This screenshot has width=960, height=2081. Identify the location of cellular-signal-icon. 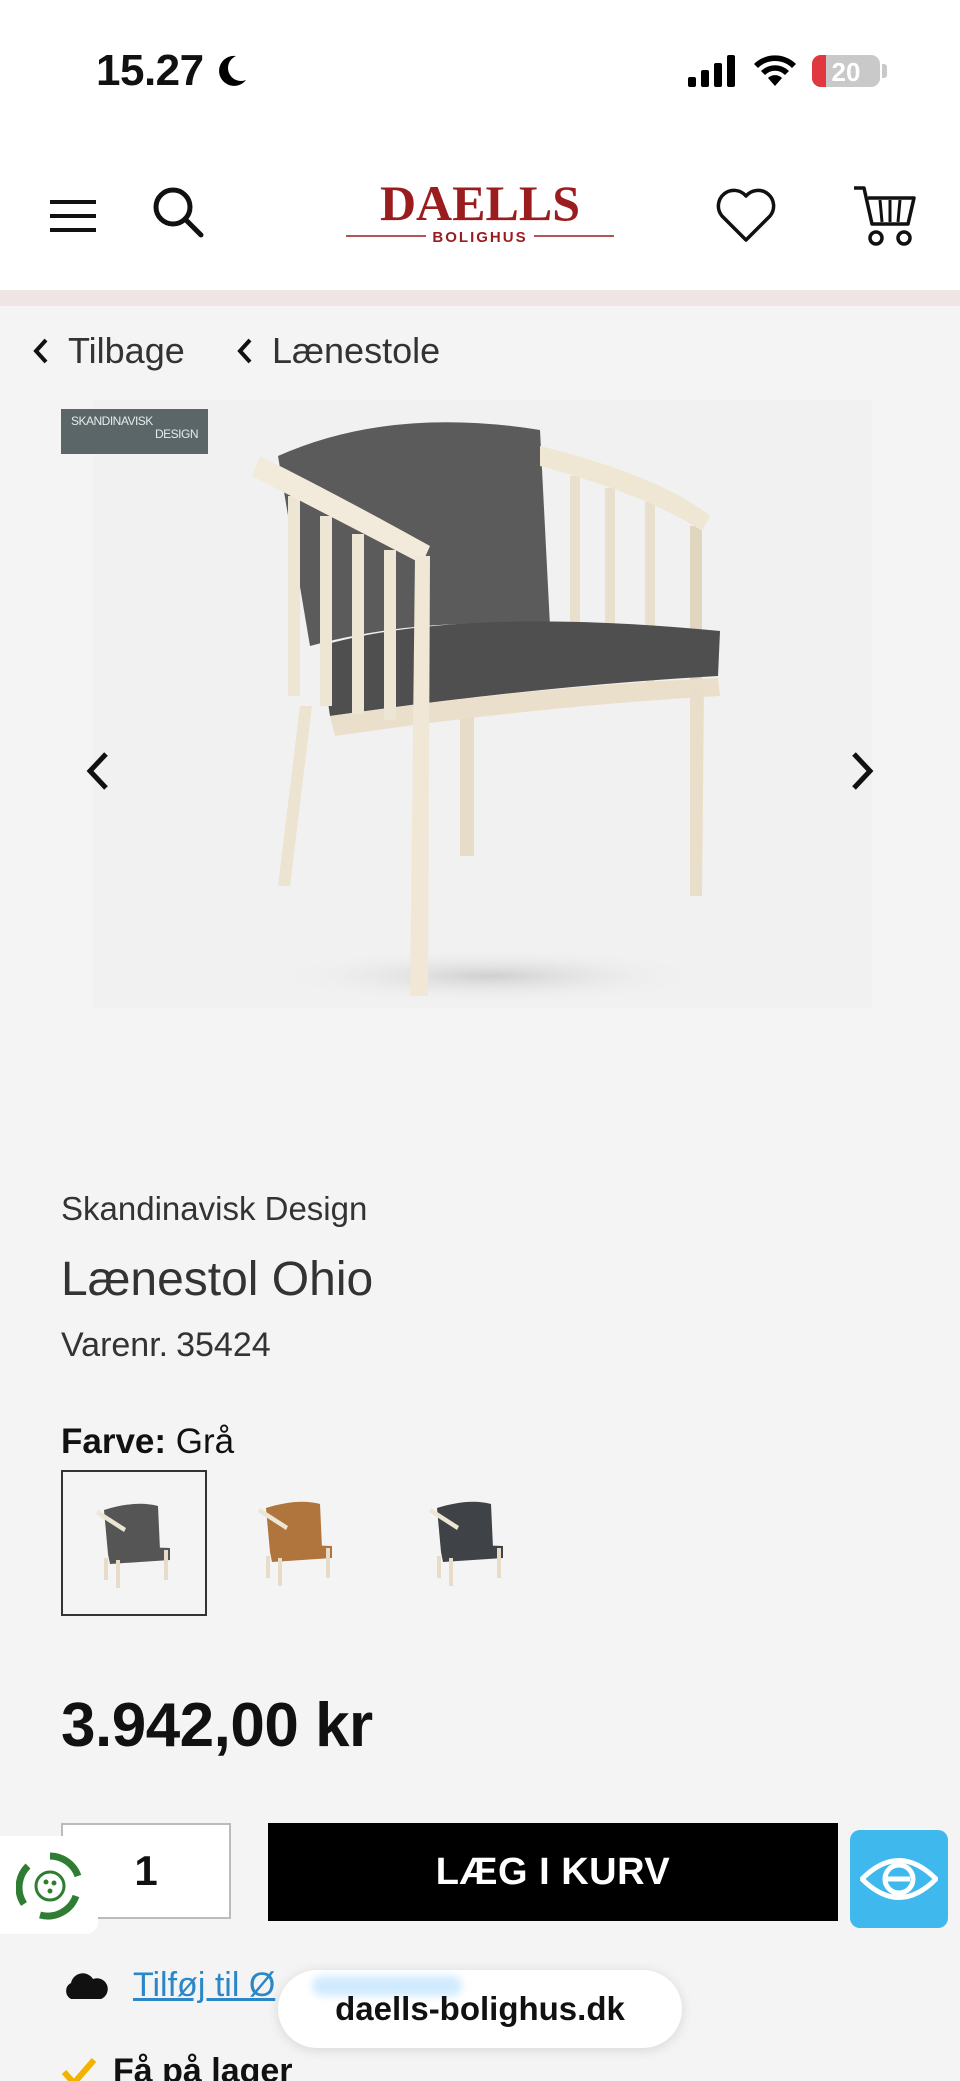
(711, 71).